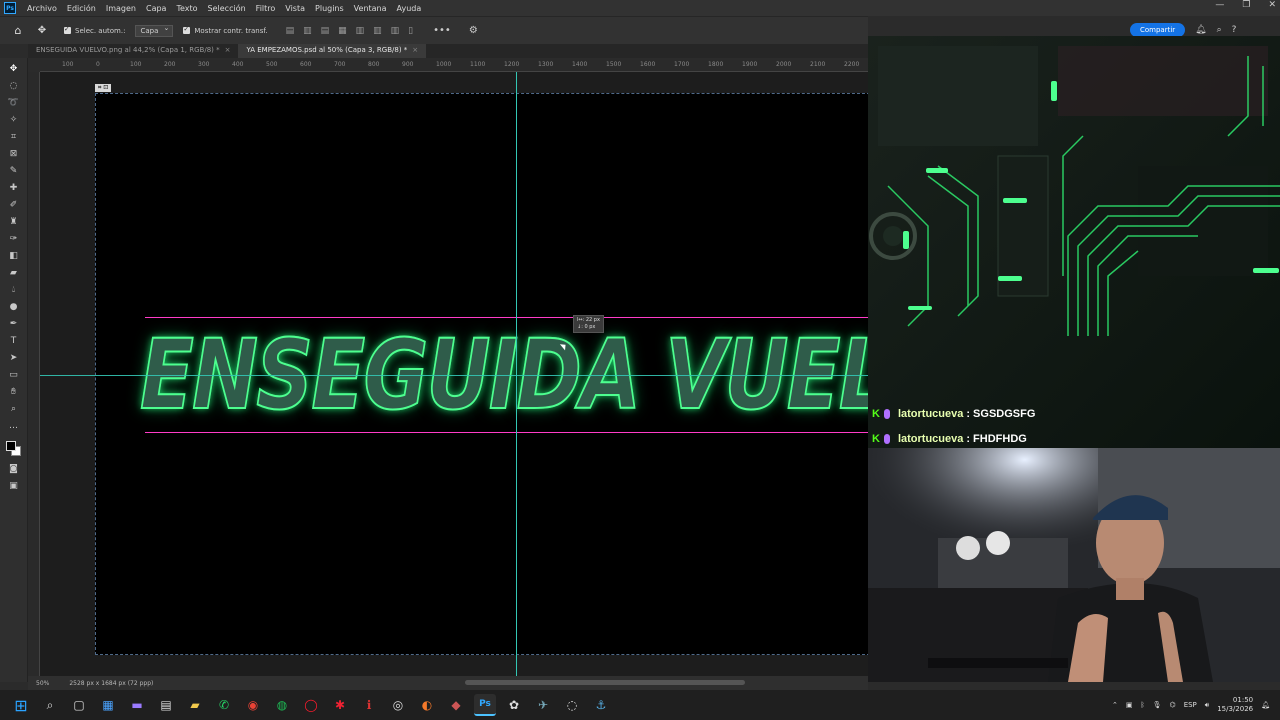  Describe the element at coordinates (111, 683) in the screenshot. I see `document-info: 2528 px x 1684 px (72 ppp)` at that location.